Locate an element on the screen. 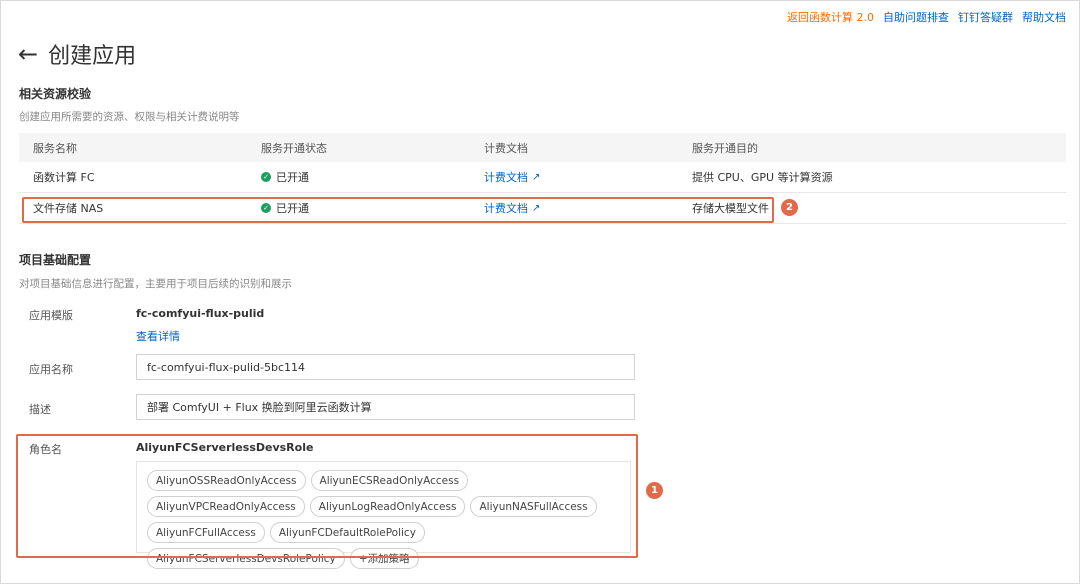 The height and width of the screenshot is (584, 1080). config-section-title: 项目基础配置 is located at coordinates (55, 260).